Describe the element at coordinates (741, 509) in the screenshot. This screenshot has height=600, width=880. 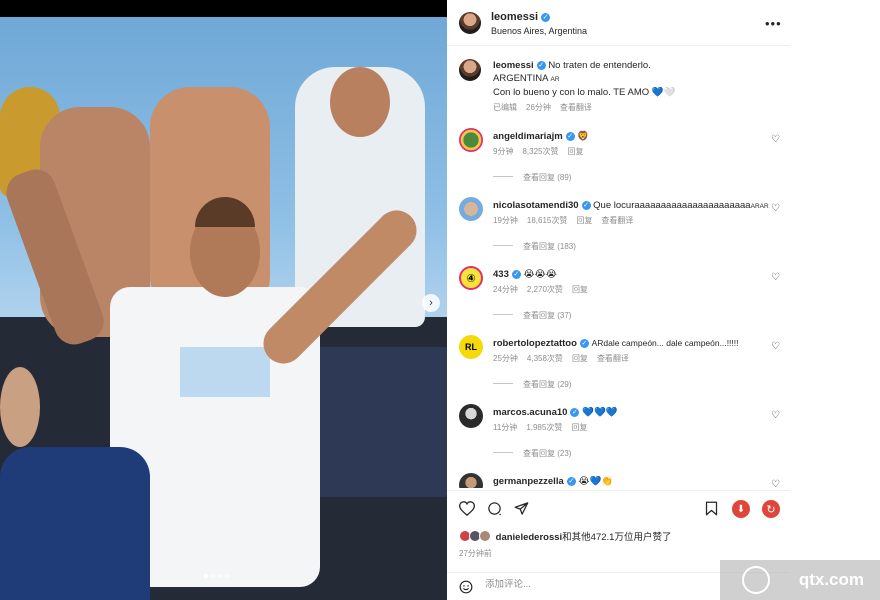
I see `download-icon: ⬇` at that location.